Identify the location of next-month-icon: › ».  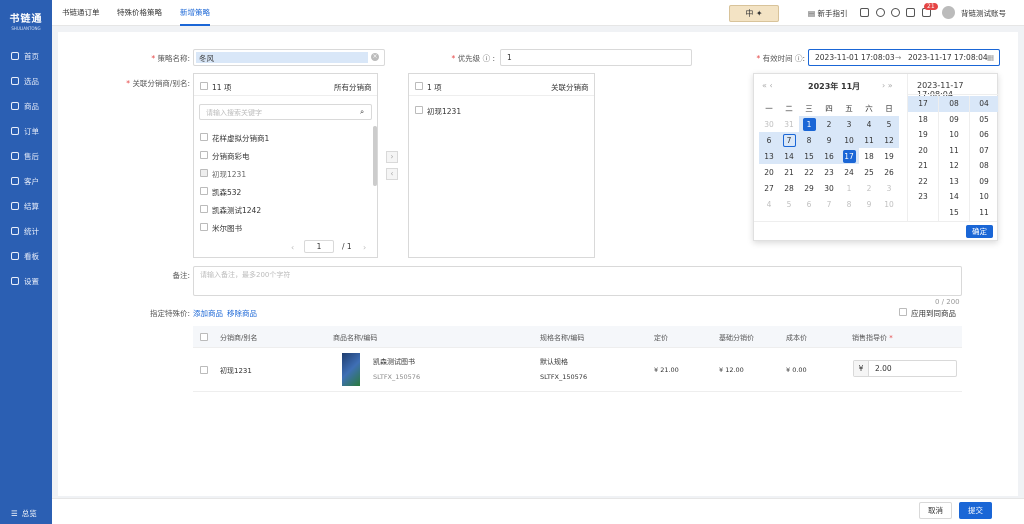
(887, 85).